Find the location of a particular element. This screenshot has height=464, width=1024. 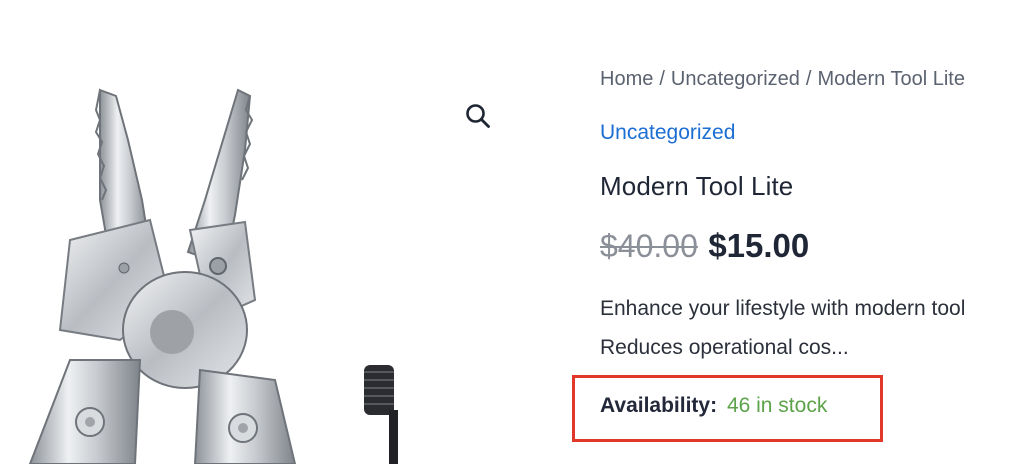

breadcrumb-current: Modern Tool Lite is located at coordinates (891, 79).